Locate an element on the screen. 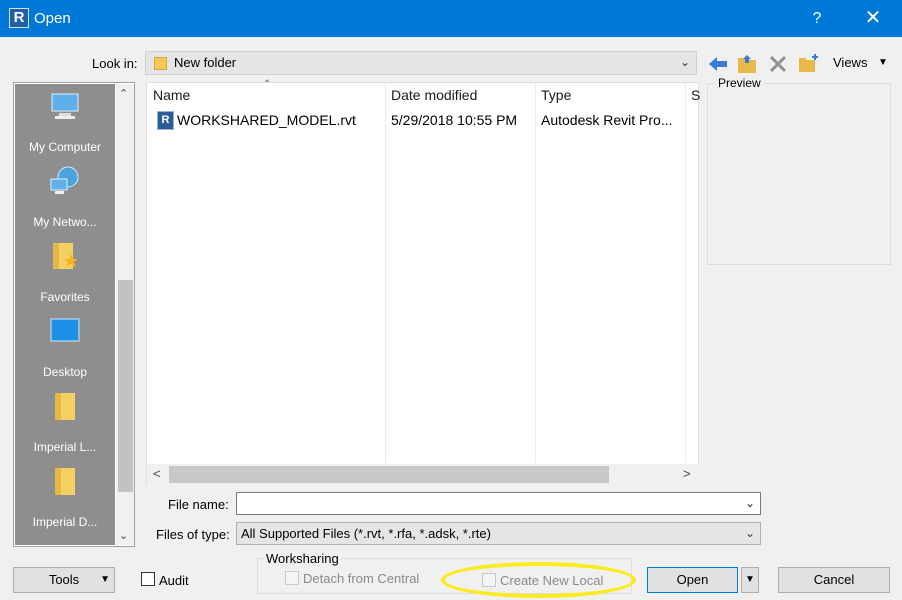 The height and width of the screenshot is (600, 902). place-partial is located at coordinates (65, 539).